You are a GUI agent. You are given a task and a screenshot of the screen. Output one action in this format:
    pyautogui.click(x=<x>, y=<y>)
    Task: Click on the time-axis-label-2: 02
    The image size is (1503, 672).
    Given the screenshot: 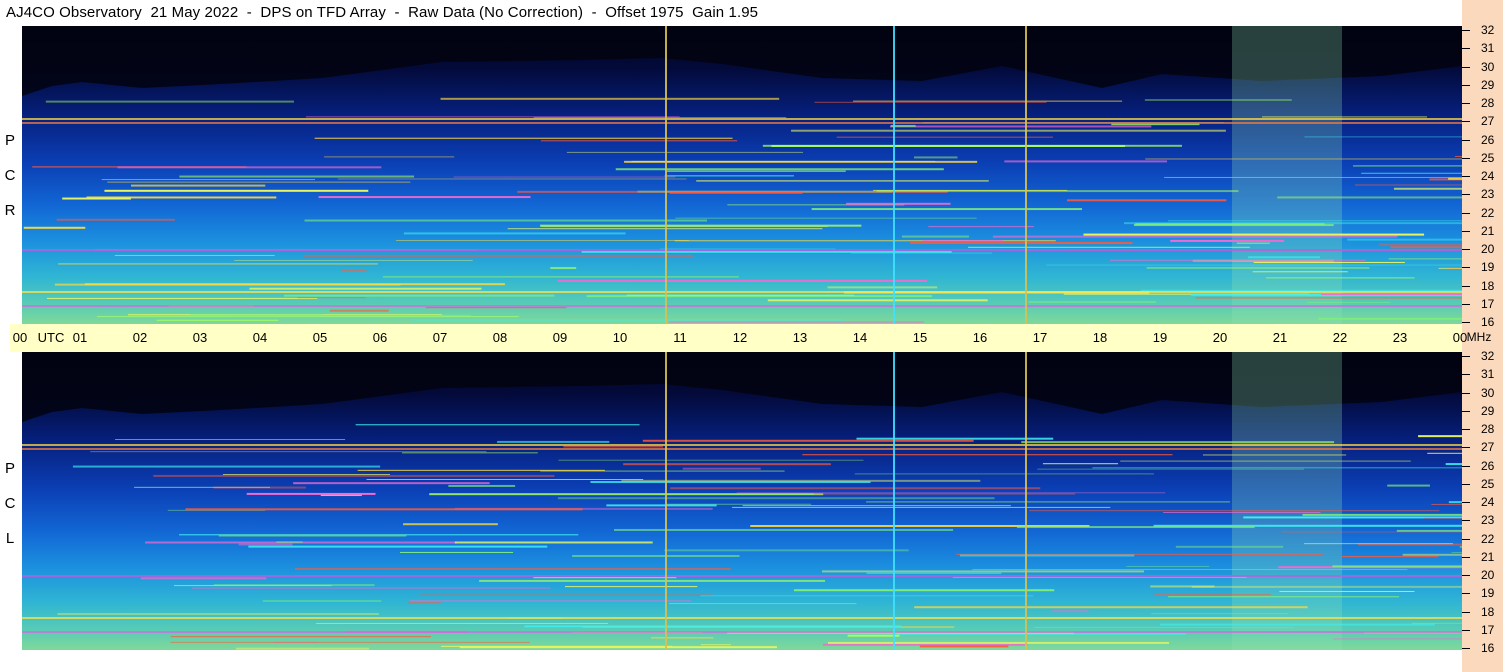 What is the action you would take?
    pyautogui.click(x=140, y=337)
    